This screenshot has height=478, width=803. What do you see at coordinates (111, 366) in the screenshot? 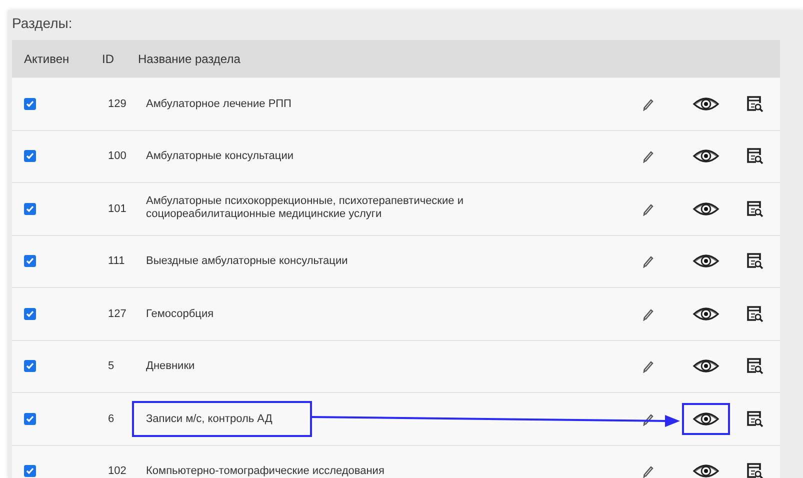
I see `id-cell: 5` at bounding box center [111, 366].